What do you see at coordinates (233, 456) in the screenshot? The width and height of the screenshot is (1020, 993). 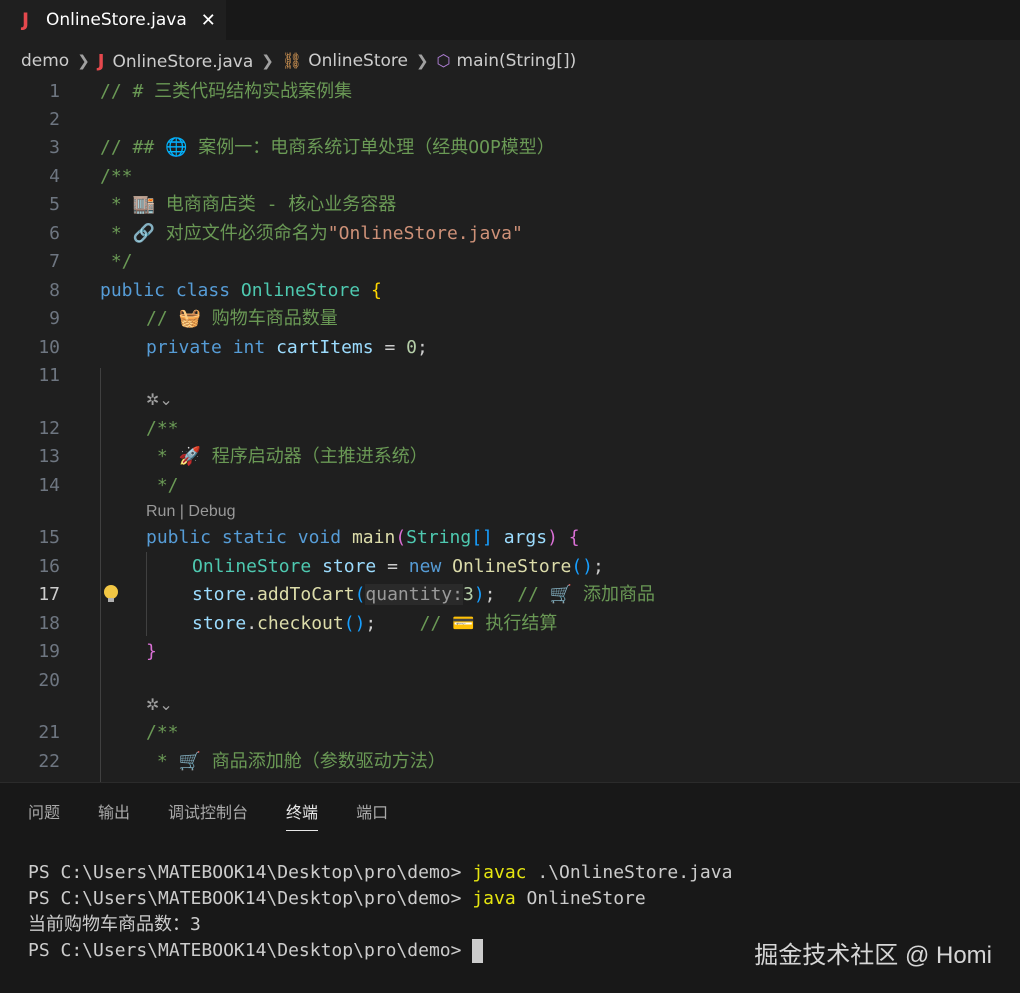 I see `code-line: 13 * 🚀 程序启动器（主推进系统）` at bounding box center [233, 456].